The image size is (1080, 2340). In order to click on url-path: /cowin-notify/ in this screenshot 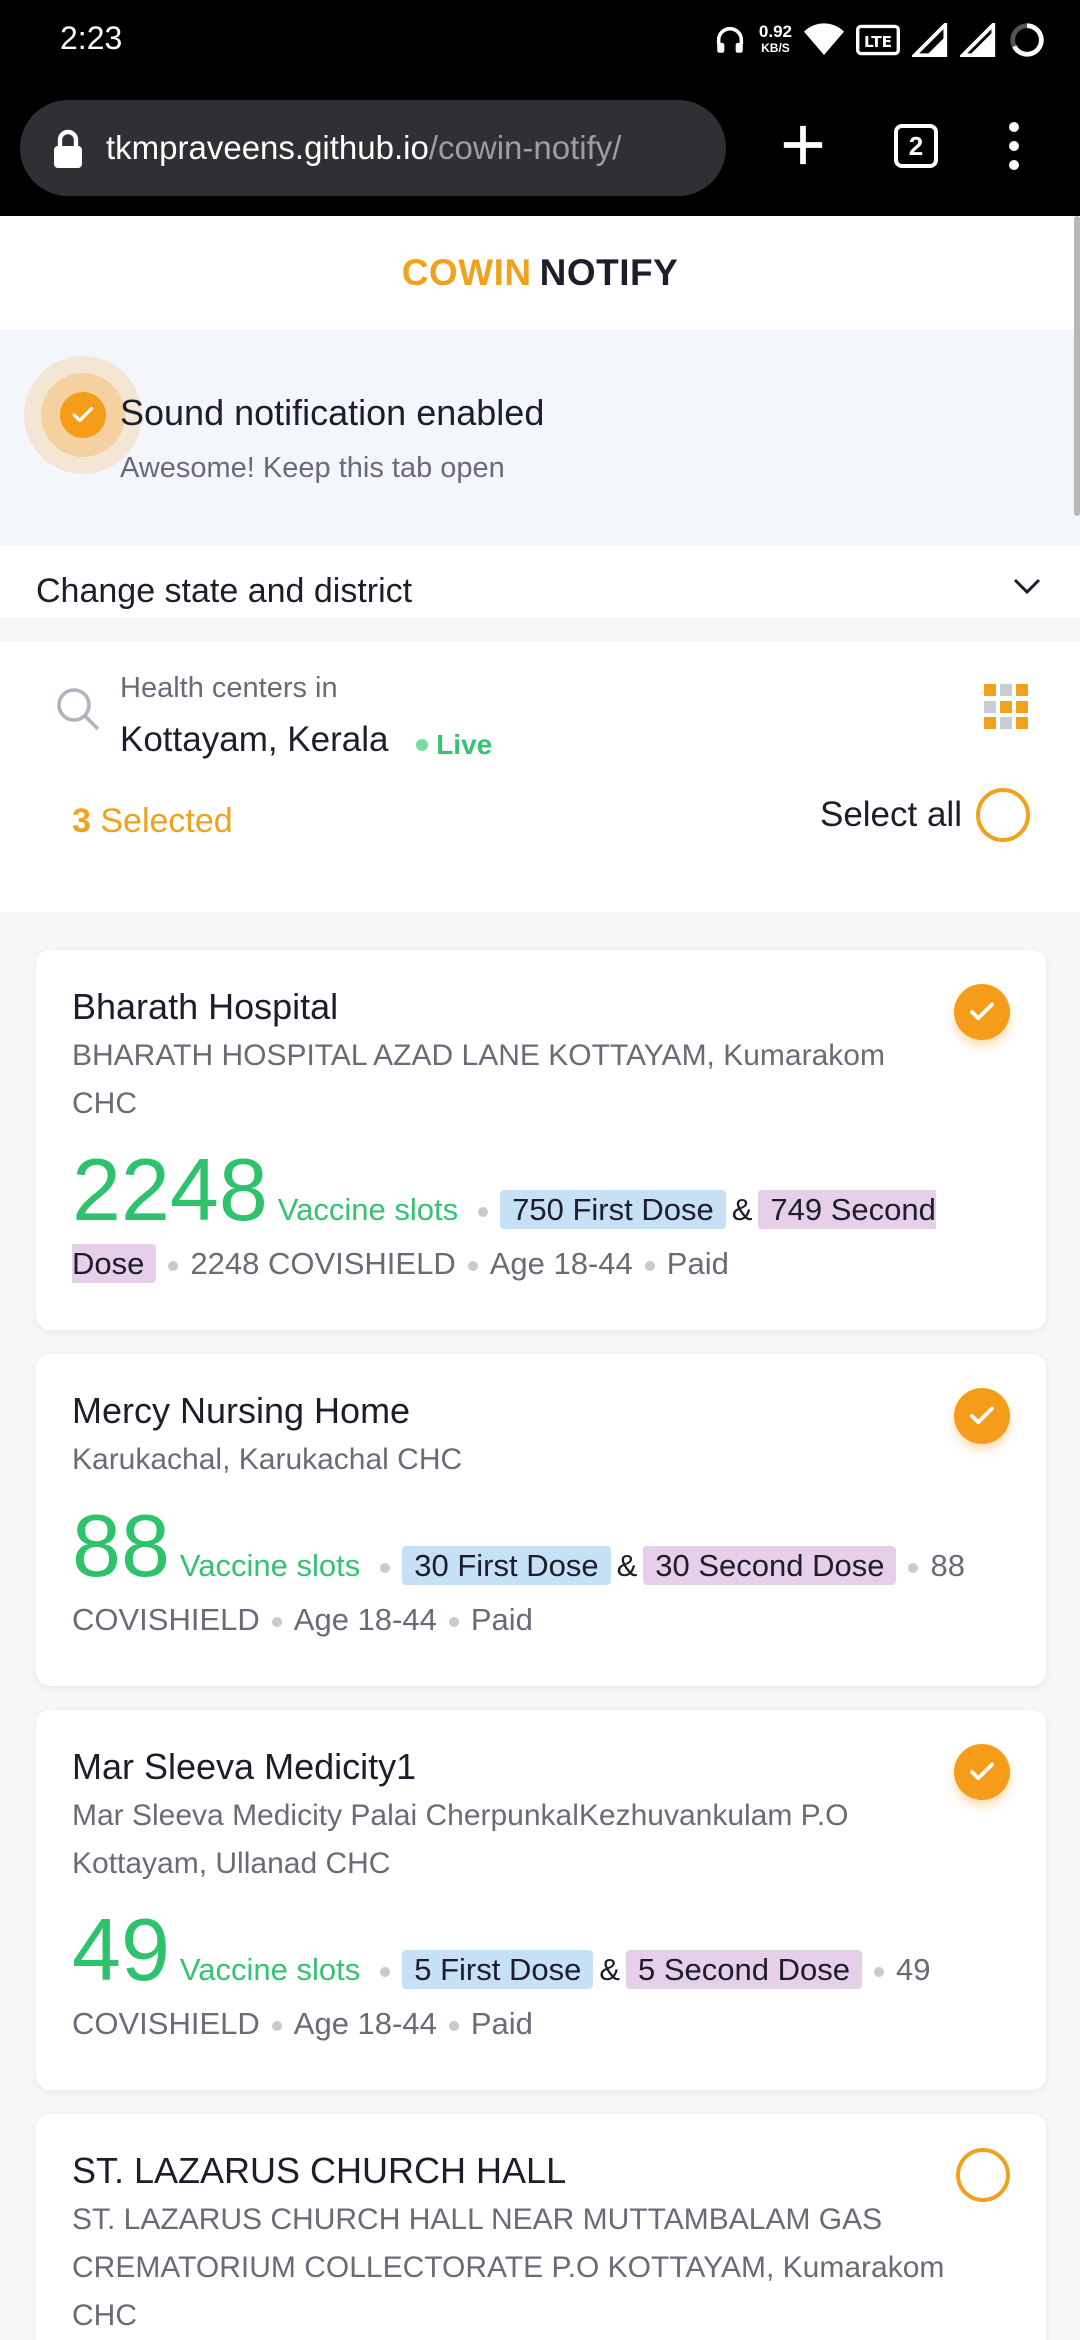, I will do `click(525, 147)`.